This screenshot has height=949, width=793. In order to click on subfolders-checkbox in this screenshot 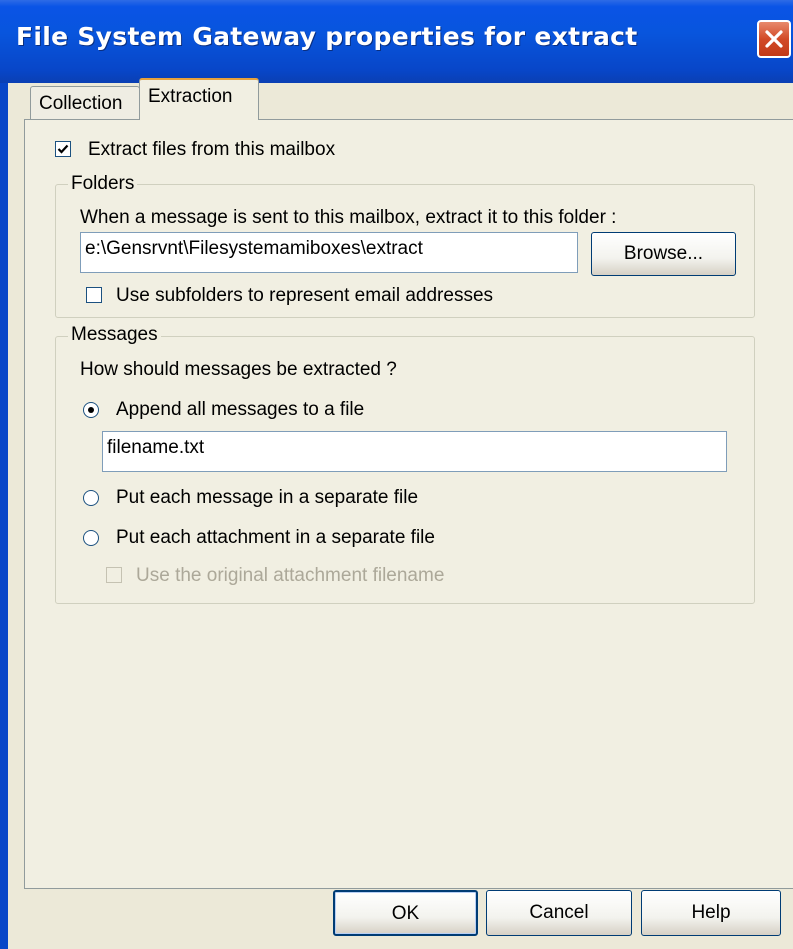, I will do `click(94, 295)`.